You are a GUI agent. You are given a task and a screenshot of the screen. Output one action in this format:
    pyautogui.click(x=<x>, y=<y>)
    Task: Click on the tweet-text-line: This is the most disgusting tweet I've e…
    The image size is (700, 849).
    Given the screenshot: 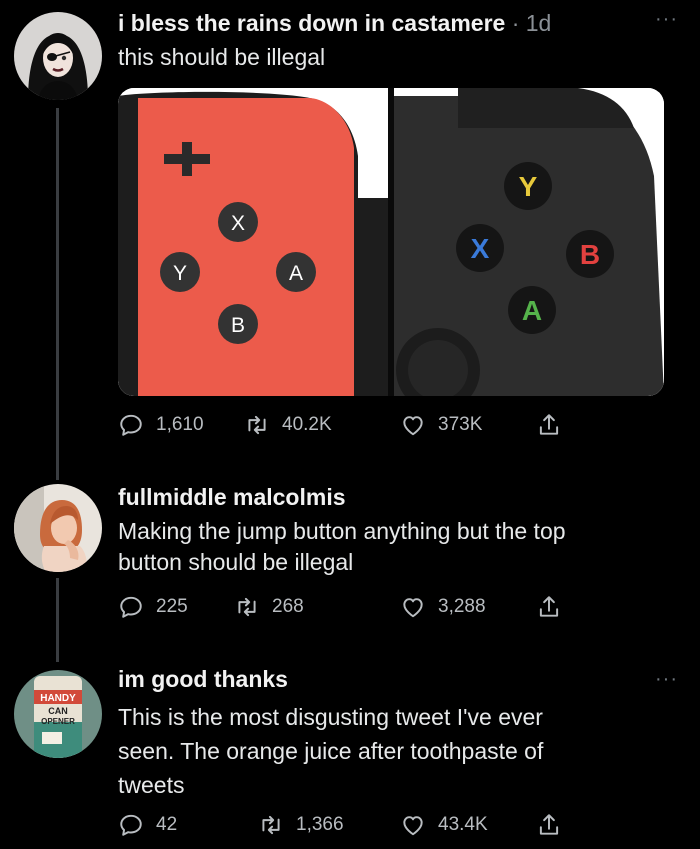 What is the action you would take?
    pyautogui.click(x=330, y=717)
    